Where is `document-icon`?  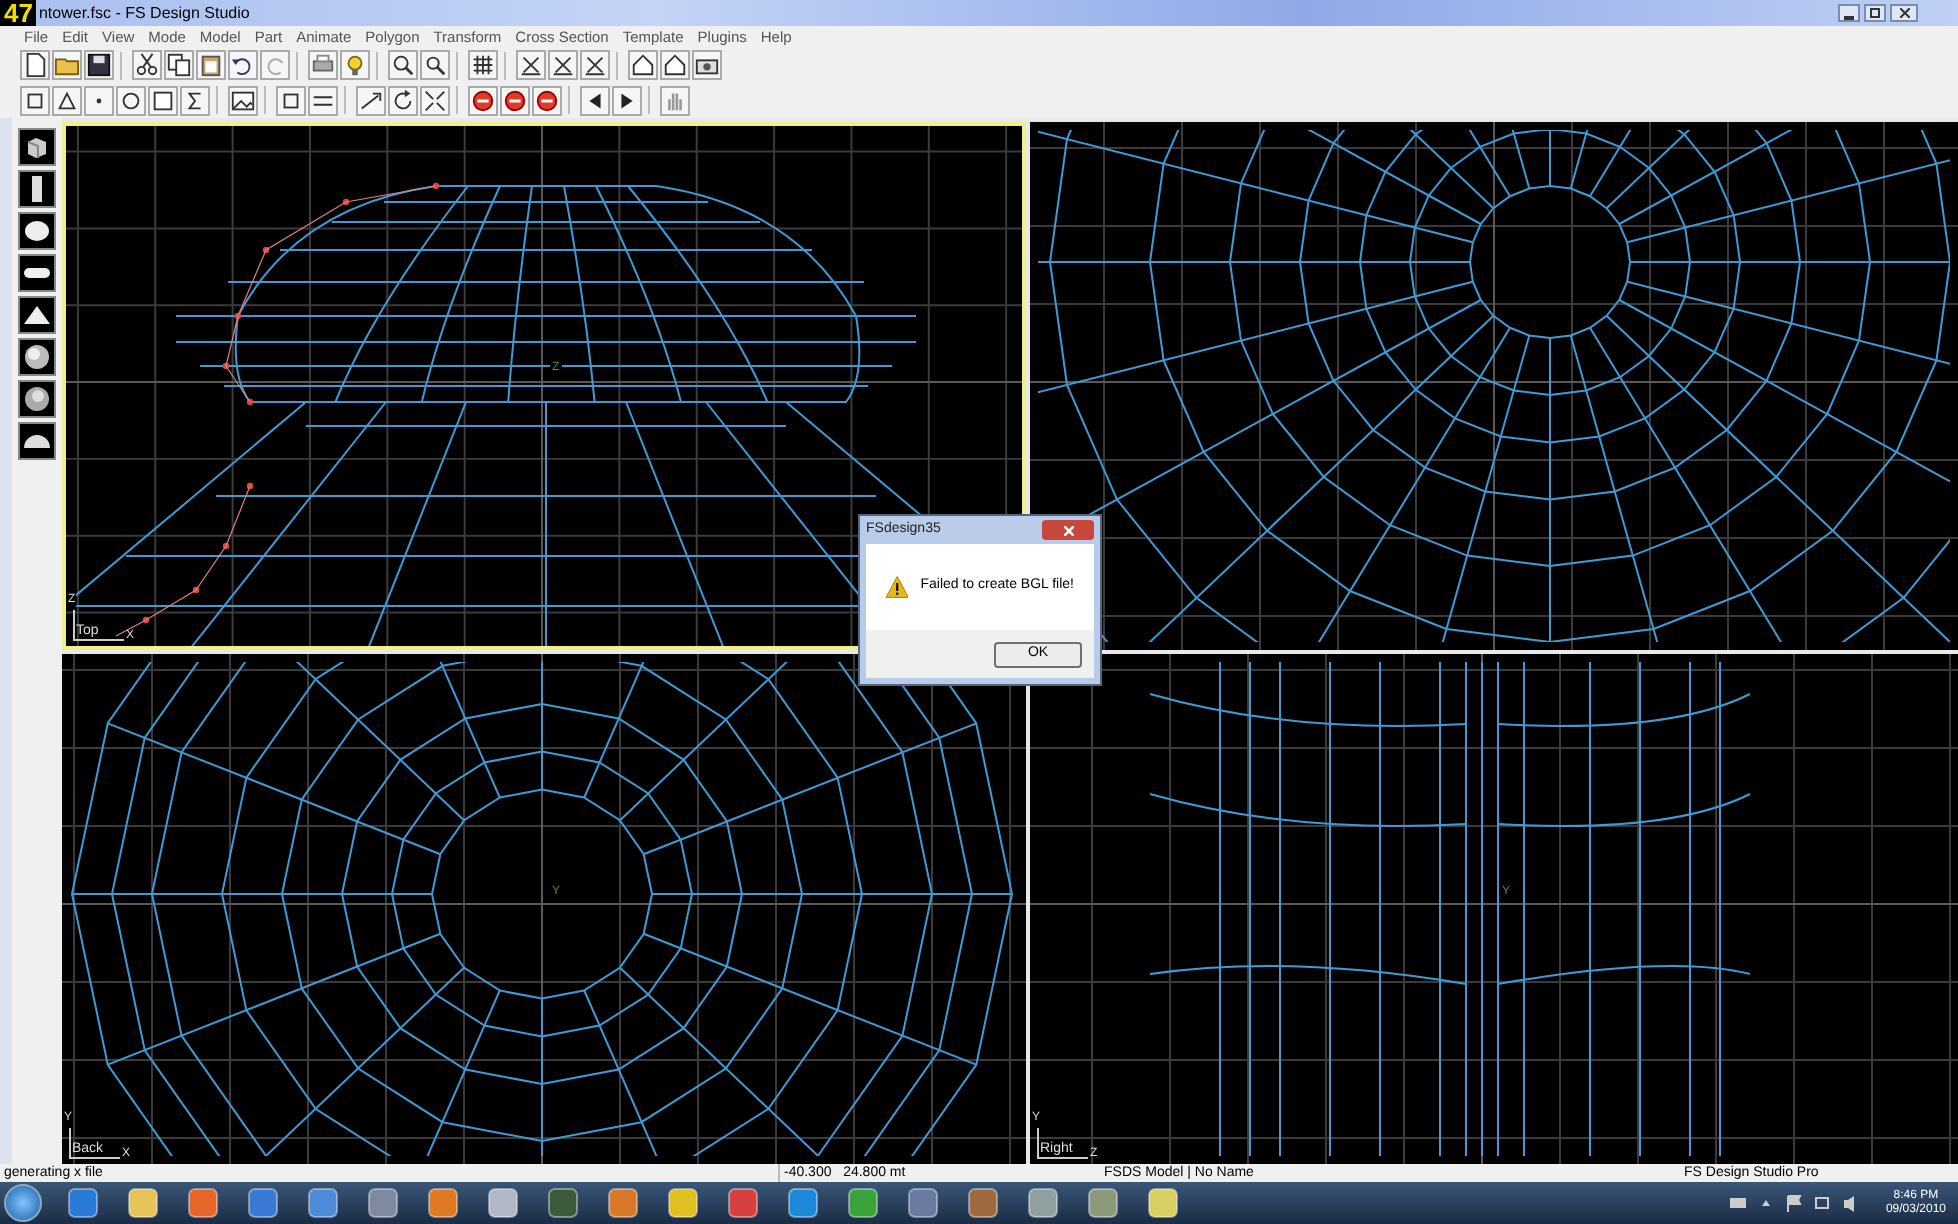 document-icon is located at coordinates (35, 65).